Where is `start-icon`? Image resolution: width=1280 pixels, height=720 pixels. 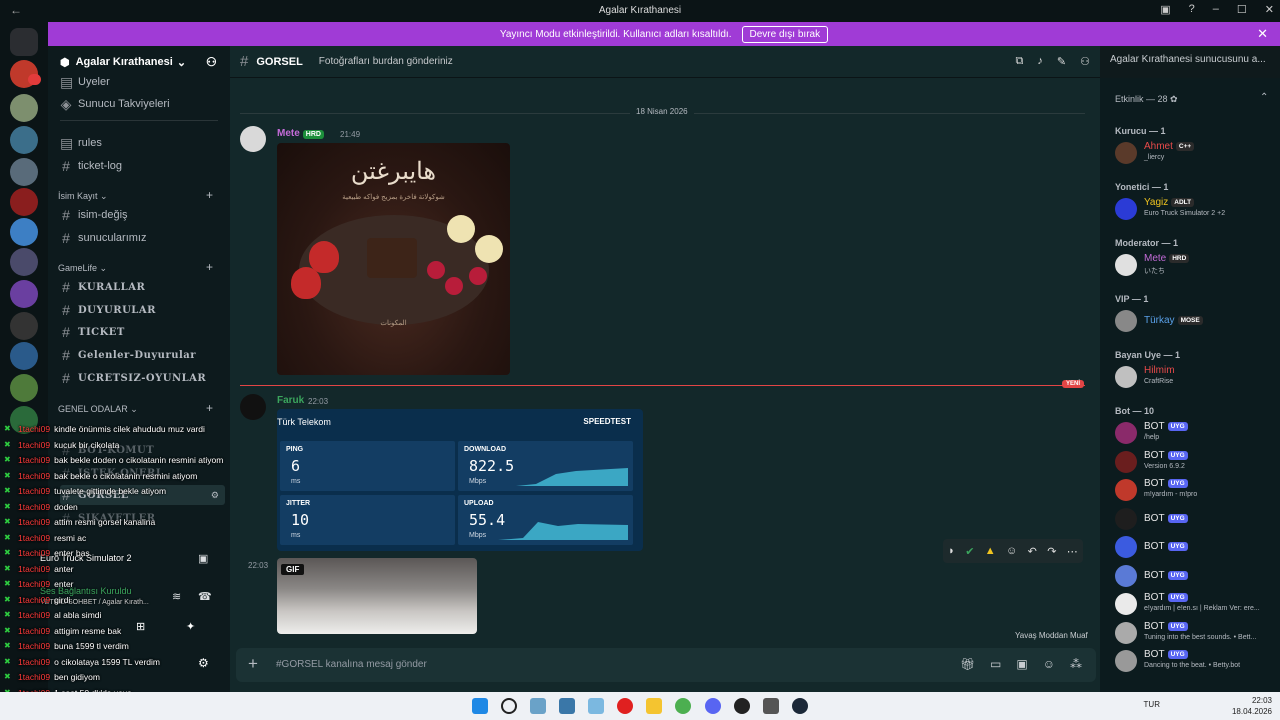
start-icon is located at coordinates (480, 706).